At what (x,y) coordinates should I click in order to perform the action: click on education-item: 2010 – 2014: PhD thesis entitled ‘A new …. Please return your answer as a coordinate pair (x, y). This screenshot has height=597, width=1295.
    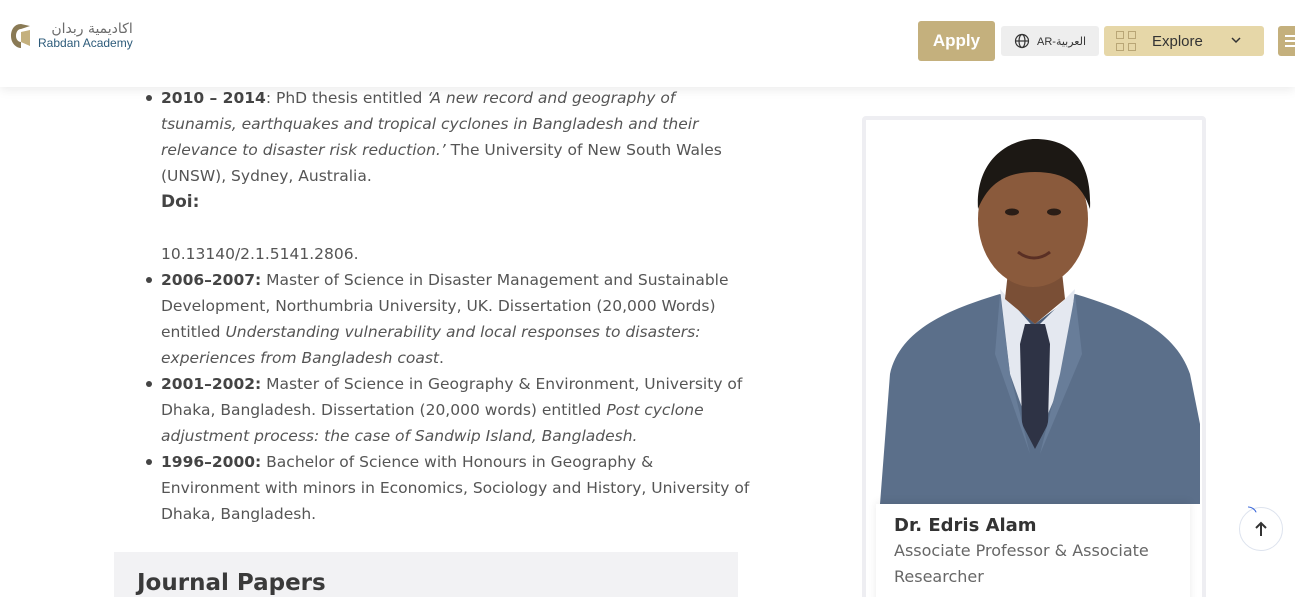
    Looking at the image, I should click on (448, 176).